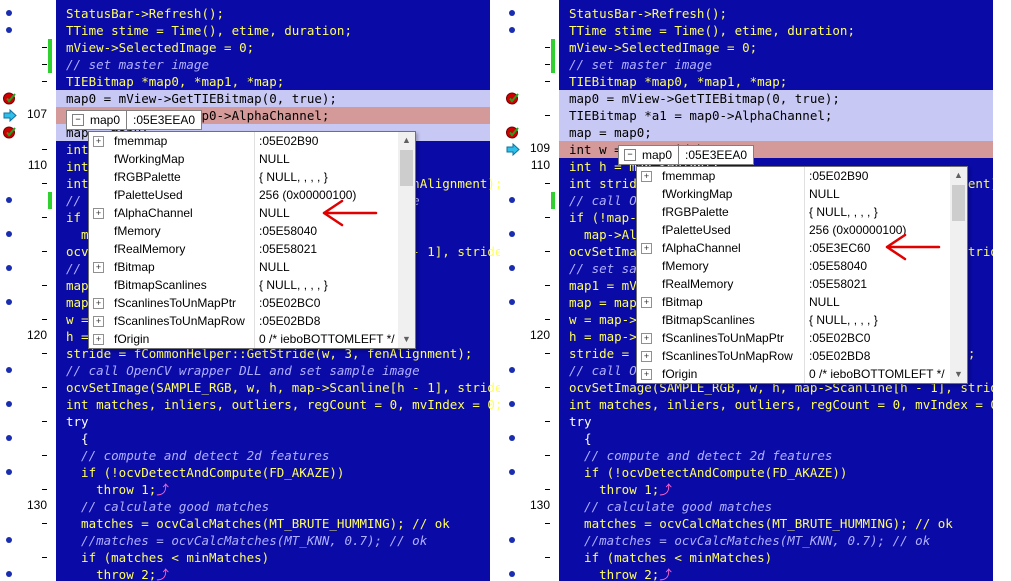  What do you see at coordinates (776, 115) in the screenshot?
I see `code-line: TIEBitmap *a1 = map0->AlphaChannel;` at bounding box center [776, 115].